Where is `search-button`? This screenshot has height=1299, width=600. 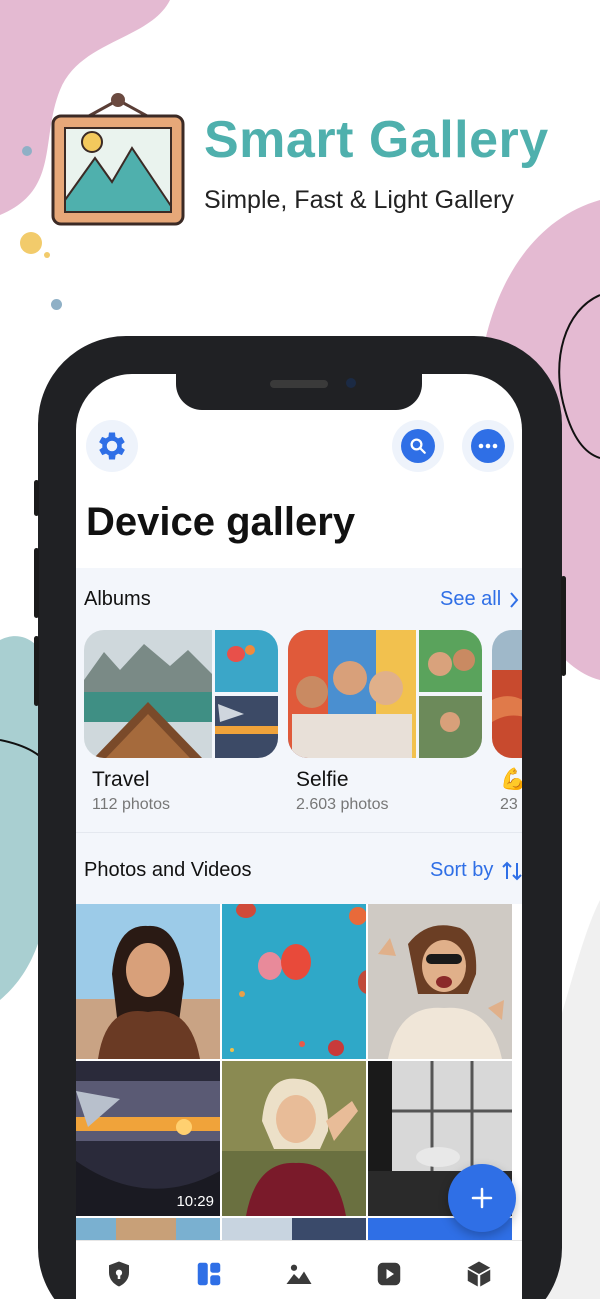 search-button is located at coordinates (418, 446).